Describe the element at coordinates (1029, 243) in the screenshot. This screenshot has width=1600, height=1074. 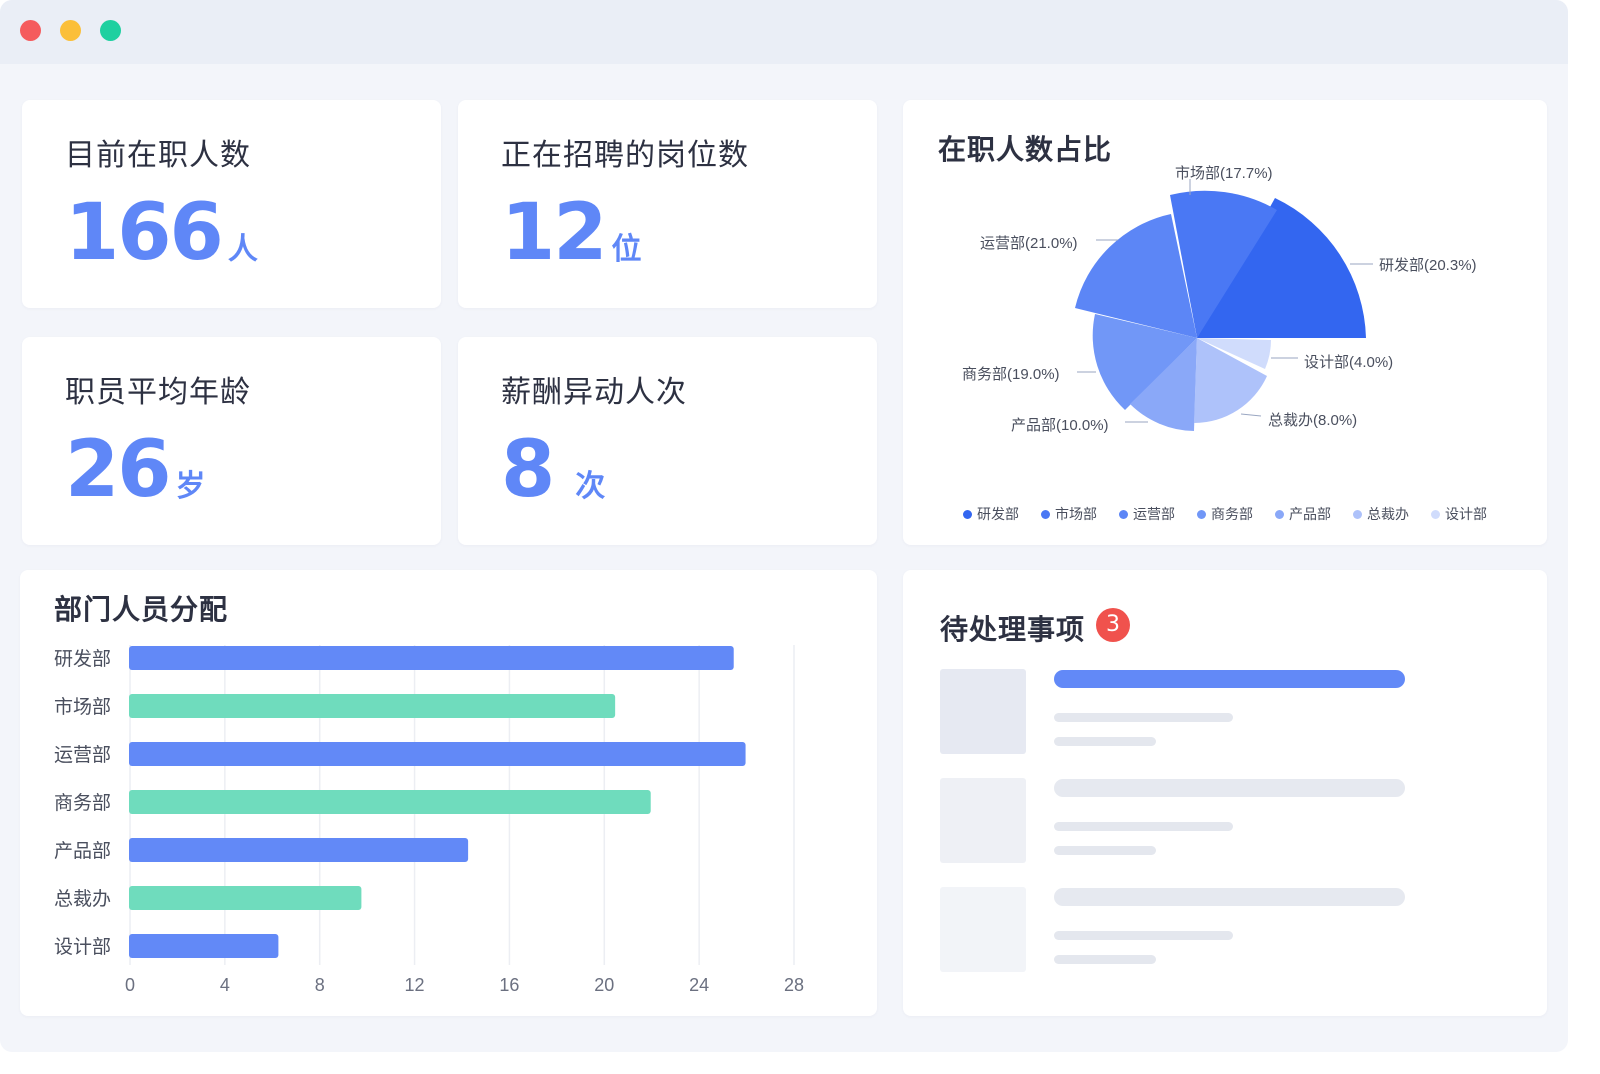
I see `pie-label-yunying: 运营部(21.0%)` at that location.